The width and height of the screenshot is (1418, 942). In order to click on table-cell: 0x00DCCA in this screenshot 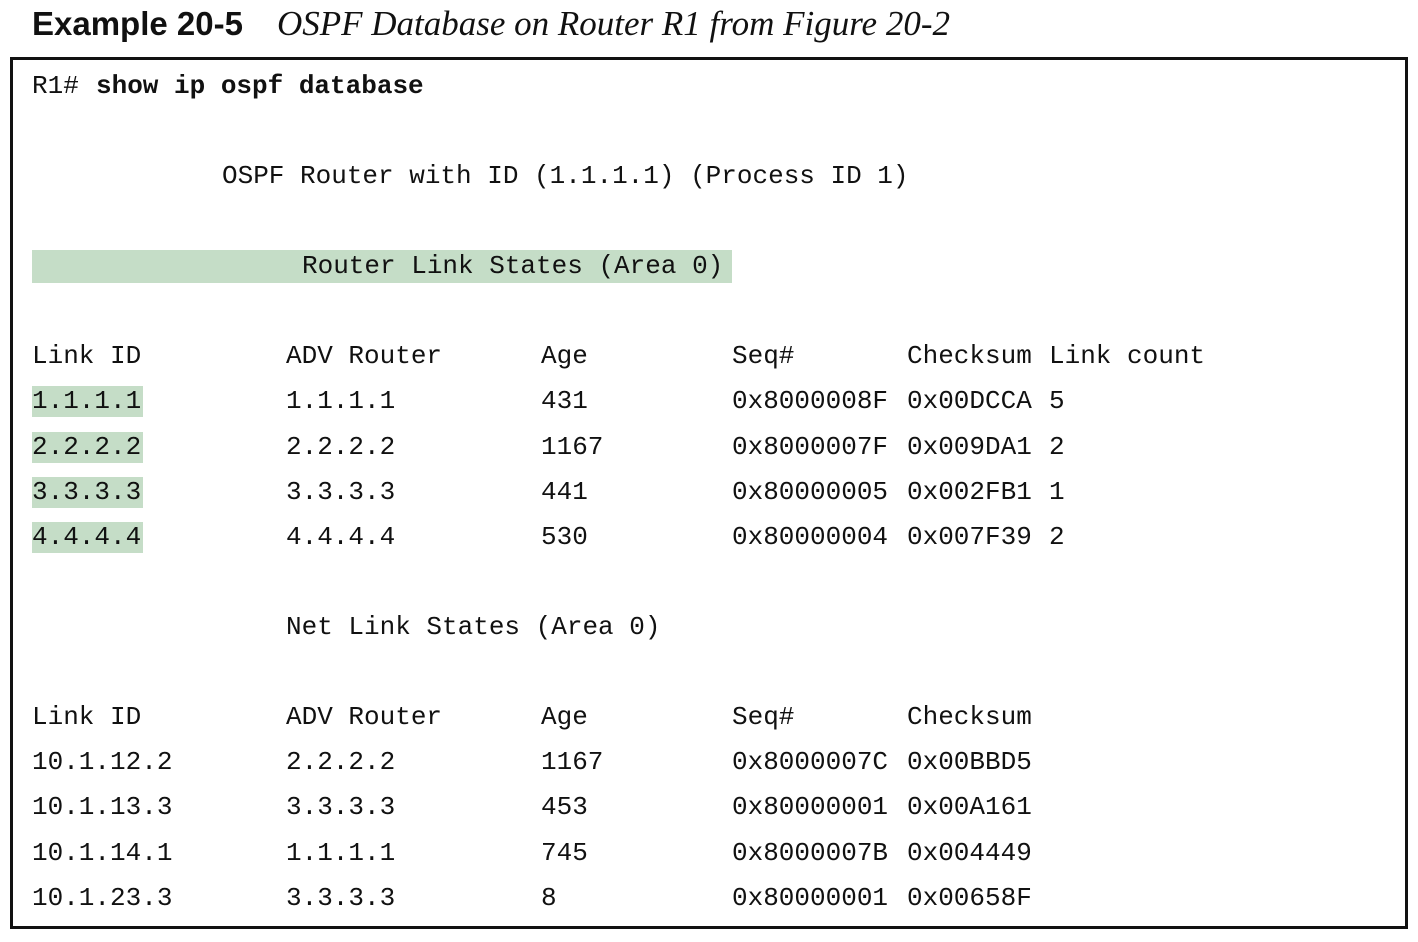, I will do `click(969, 401)`.